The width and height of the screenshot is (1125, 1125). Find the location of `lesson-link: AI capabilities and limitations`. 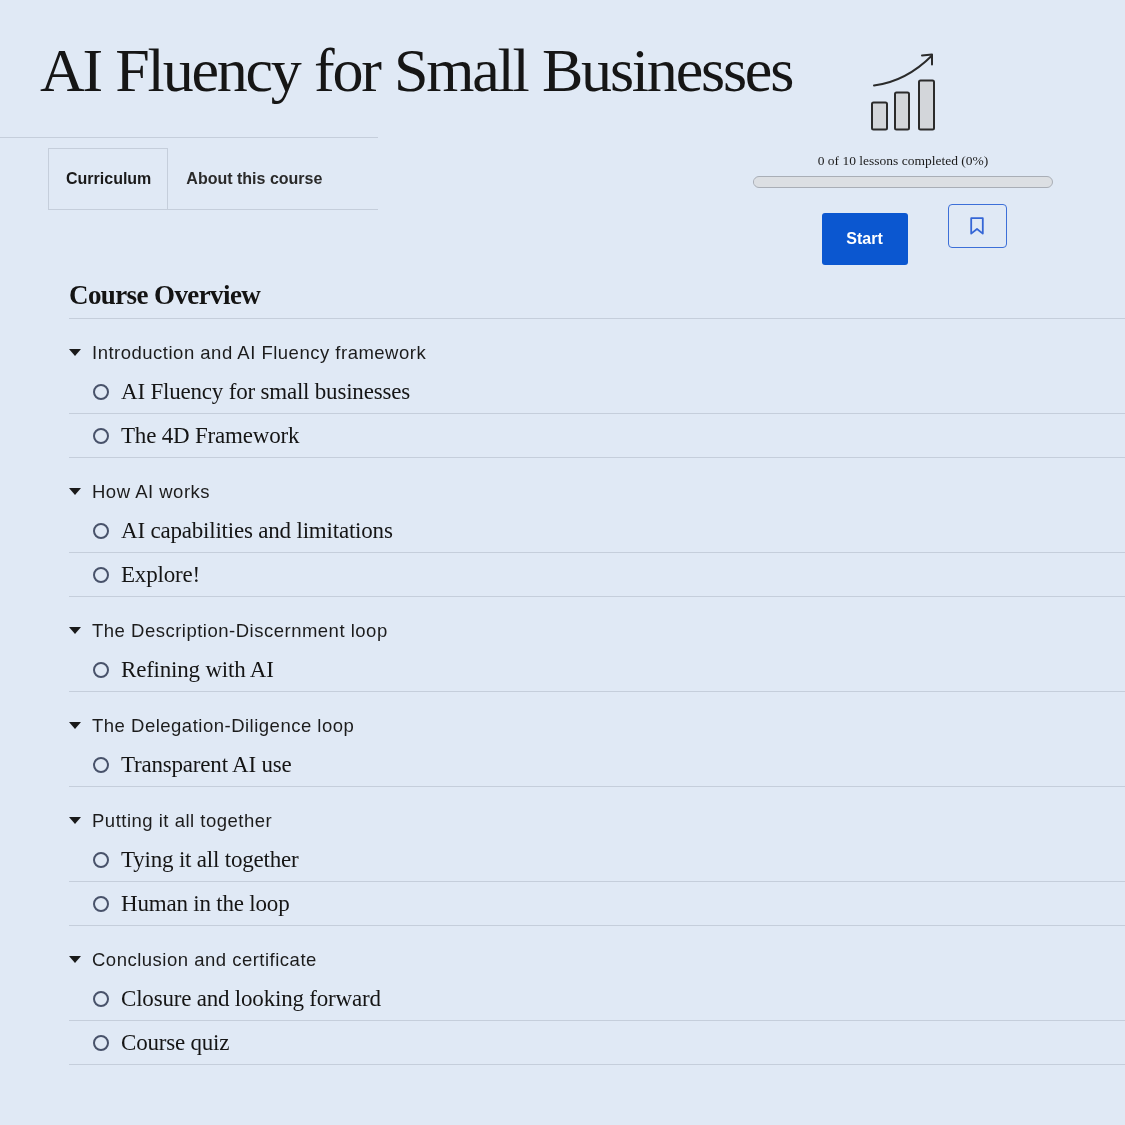

lesson-link: AI capabilities and limitations is located at coordinates (257, 530).